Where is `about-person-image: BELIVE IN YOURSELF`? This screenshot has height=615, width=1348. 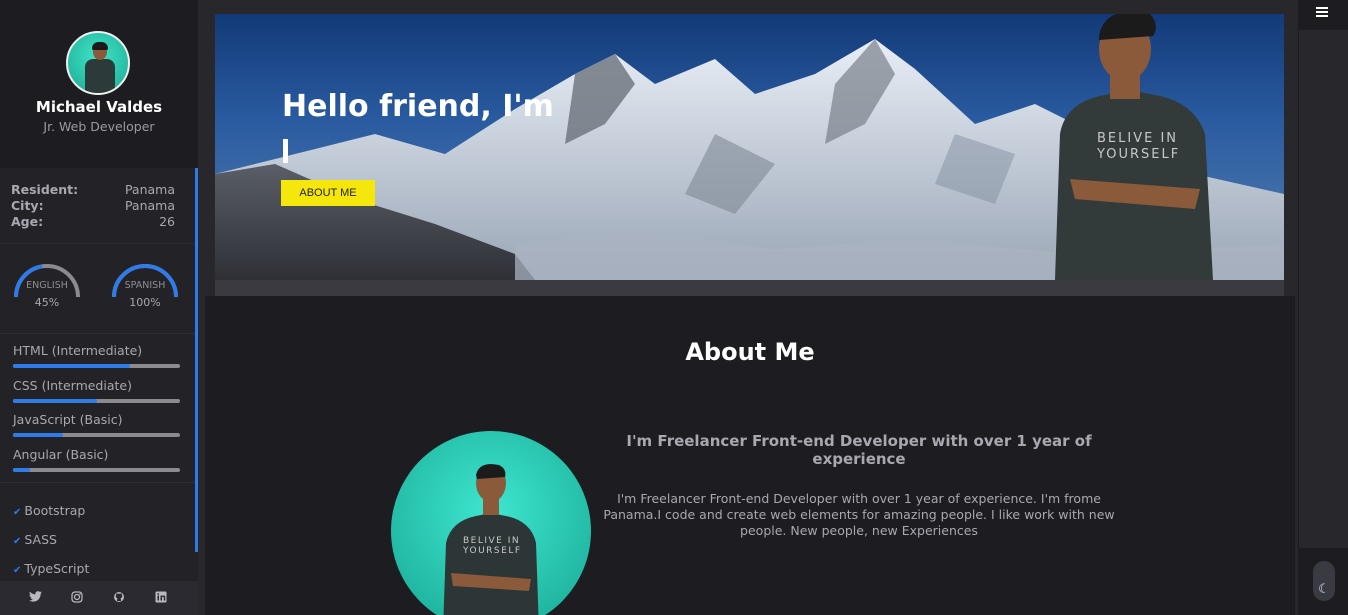 about-person-image: BELIVE IN YOURSELF is located at coordinates (491, 539).